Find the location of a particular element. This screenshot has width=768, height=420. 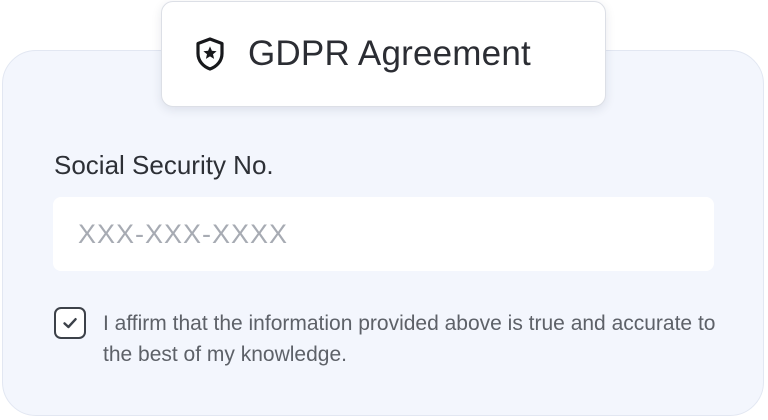

ssn-label: Social Security No. is located at coordinates (164, 165).